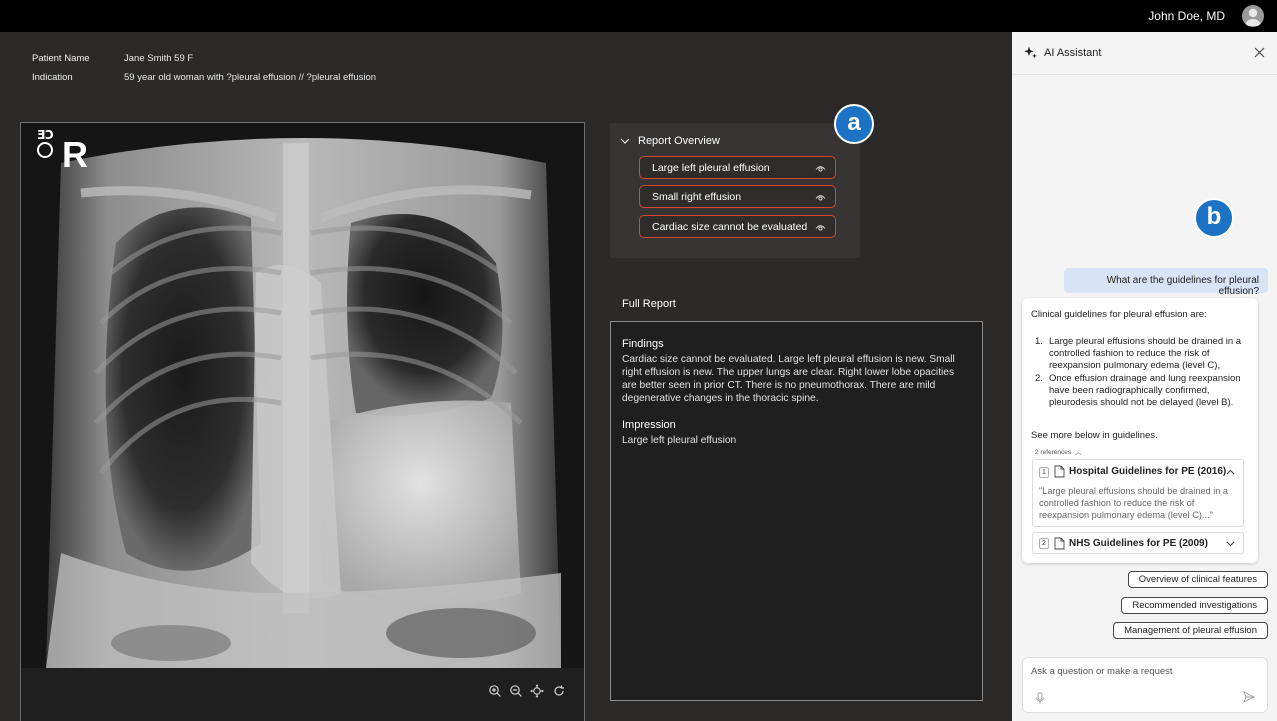  I want to click on xray-side-marker: R, so click(75, 154).